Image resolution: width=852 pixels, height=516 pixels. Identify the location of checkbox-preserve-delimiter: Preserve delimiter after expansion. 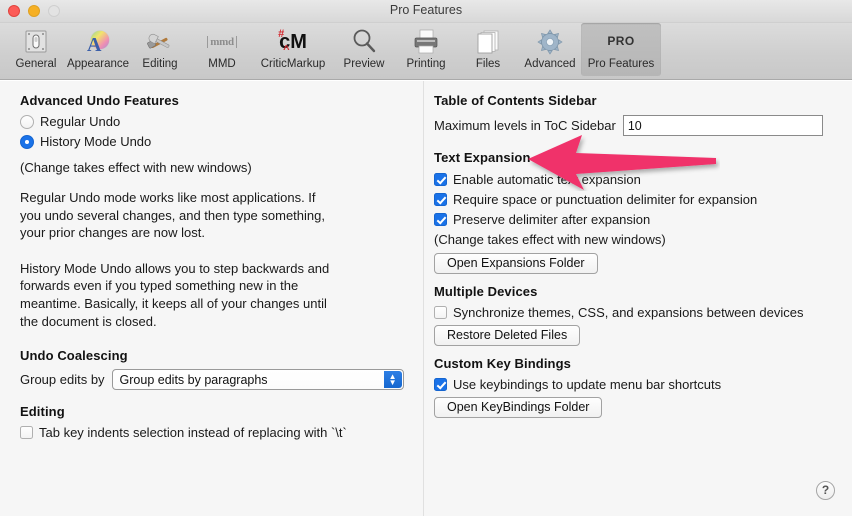
(634, 219).